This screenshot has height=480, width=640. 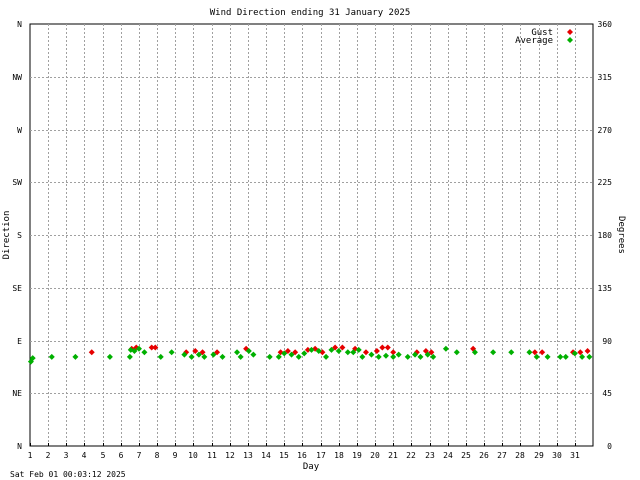 What do you see at coordinates (139, 455) in the screenshot?
I see `x-tick-label: 7` at bounding box center [139, 455].